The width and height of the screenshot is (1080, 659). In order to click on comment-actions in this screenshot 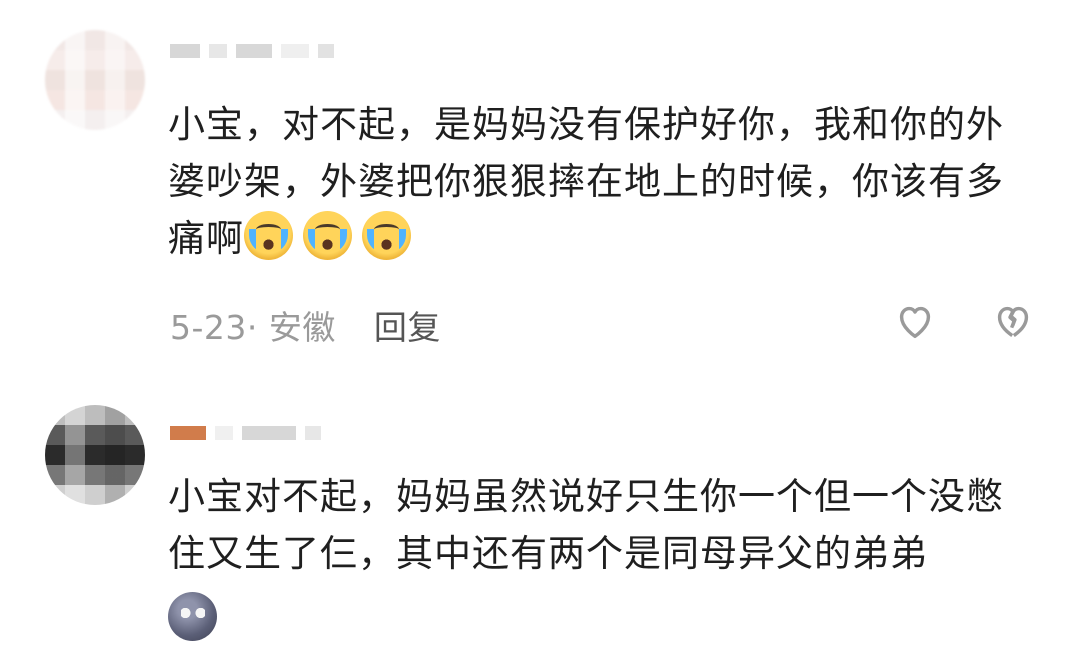, I will do `click(964, 321)`.